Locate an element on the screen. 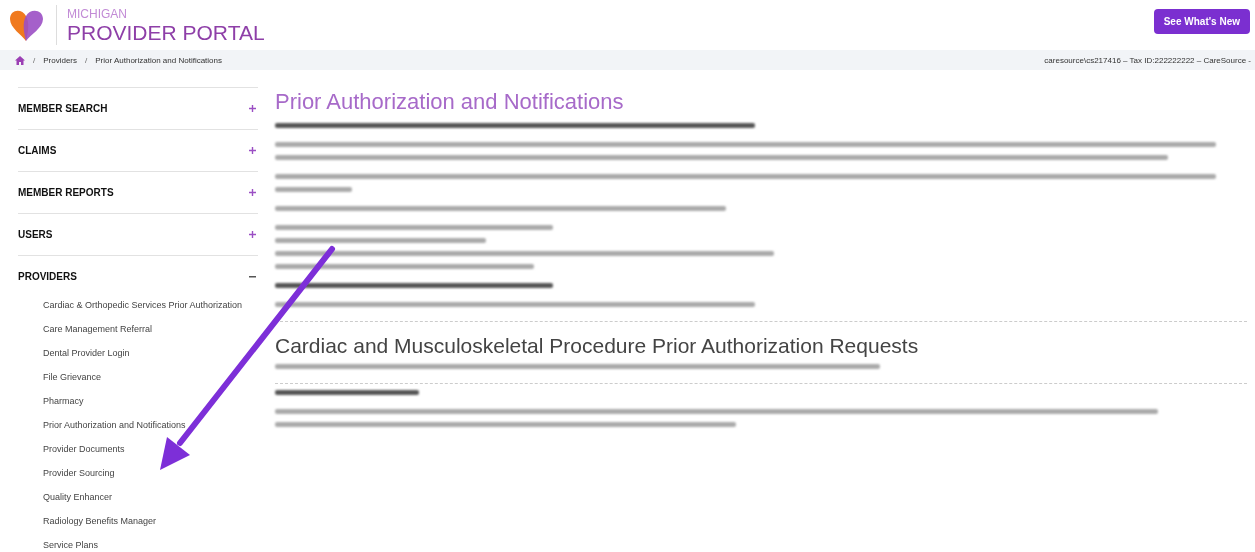 The width and height of the screenshot is (1255, 552). sidebar-link: Provider Sourcing is located at coordinates (79, 473).